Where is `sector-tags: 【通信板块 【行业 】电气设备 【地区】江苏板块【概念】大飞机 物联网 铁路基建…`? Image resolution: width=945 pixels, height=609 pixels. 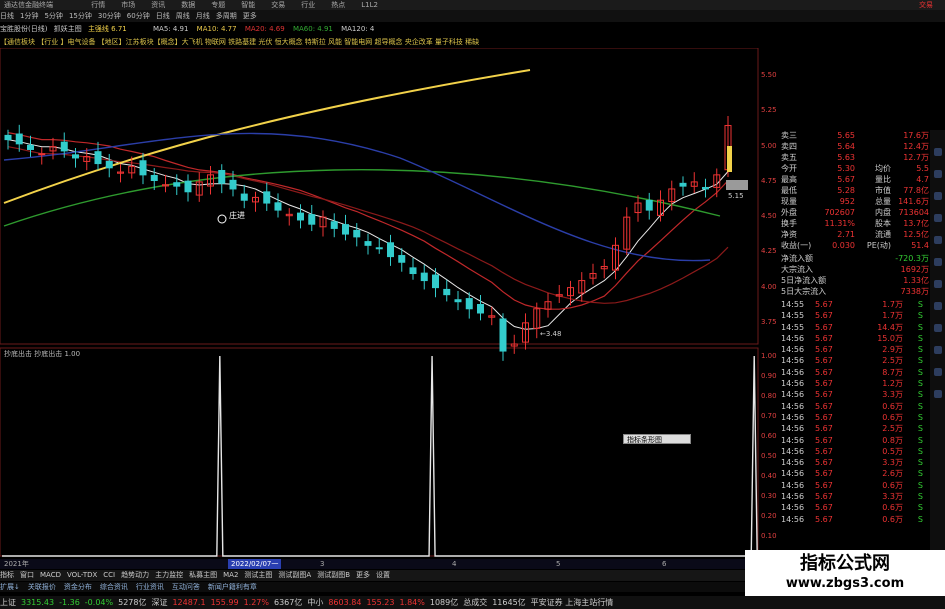 sector-tags: 【通信板块 【行业 】电气设备 【地区】江苏板块【概念】大飞机 物联网 铁路基建… is located at coordinates (472, 42).